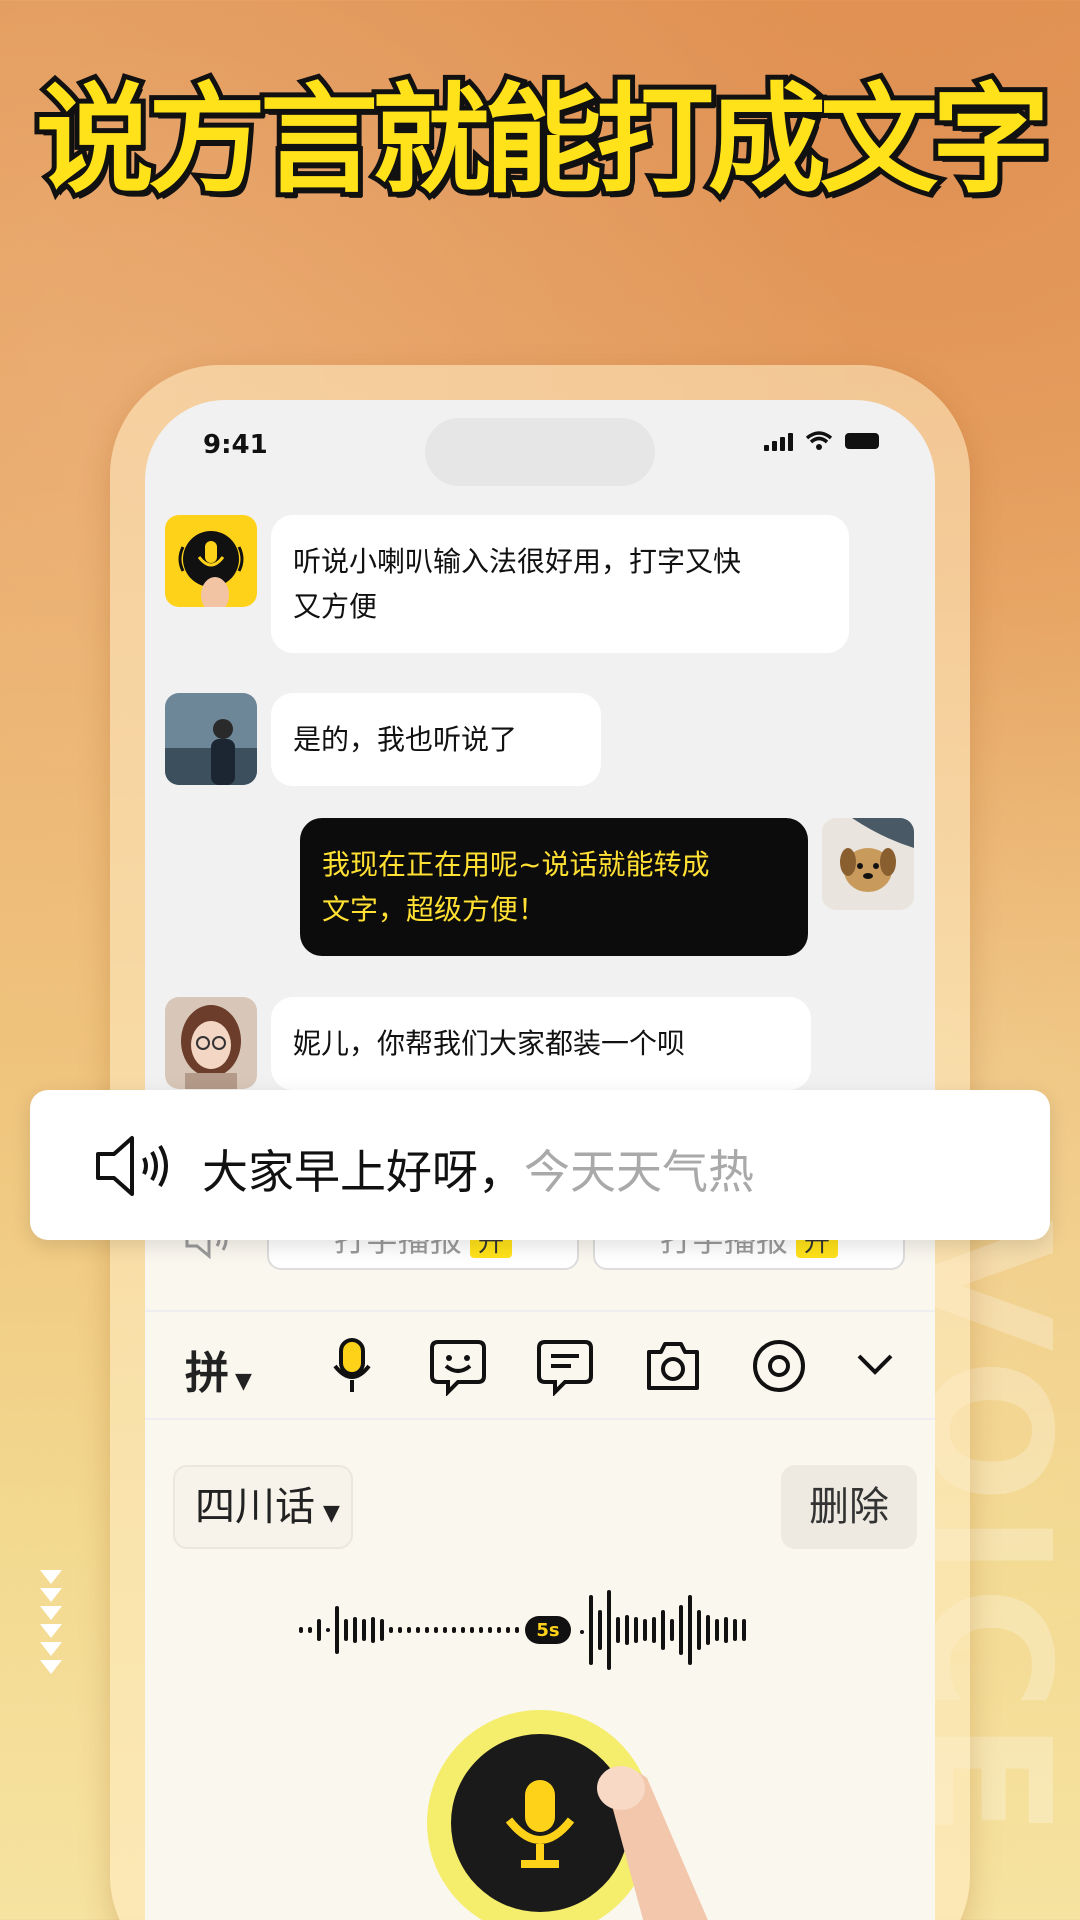 The height and width of the screenshot is (1920, 1080). I want to click on message-bubble: 听说小喇叭输入法很好用，打字又快 又方便, so click(560, 584).